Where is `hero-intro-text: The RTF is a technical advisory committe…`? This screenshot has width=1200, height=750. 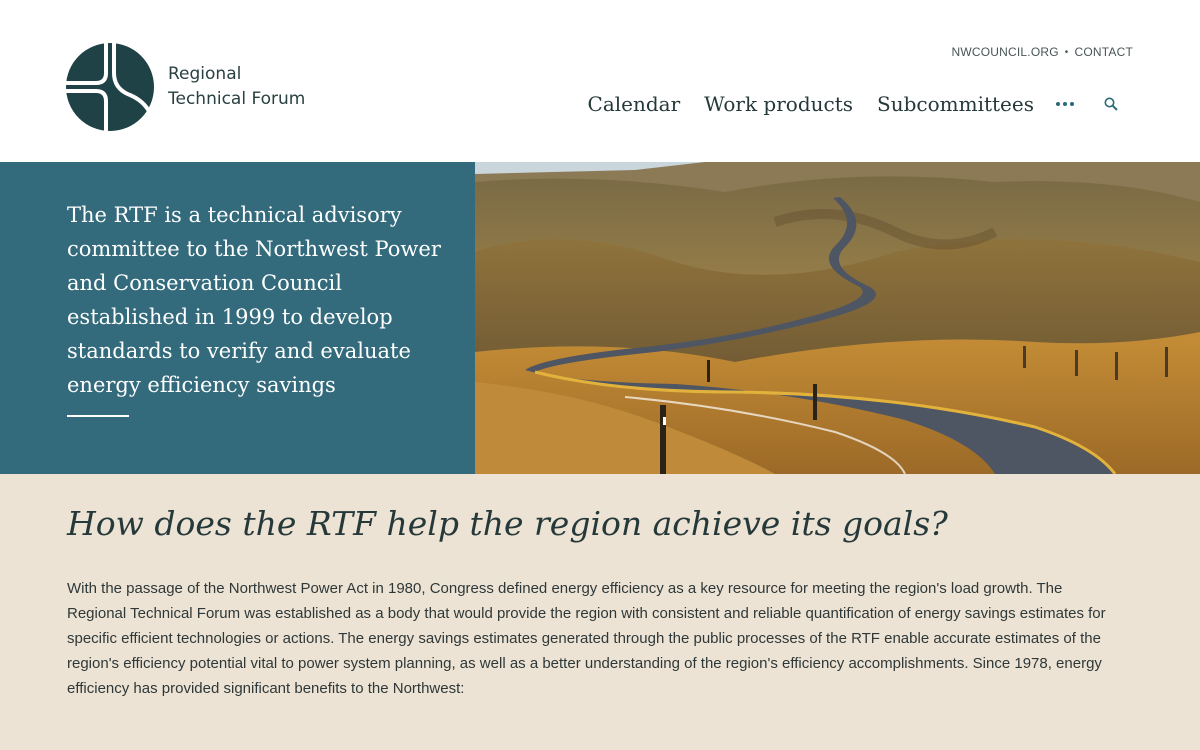
hero-intro-text: The RTF is a technical advisory committe… is located at coordinates (254, 300).